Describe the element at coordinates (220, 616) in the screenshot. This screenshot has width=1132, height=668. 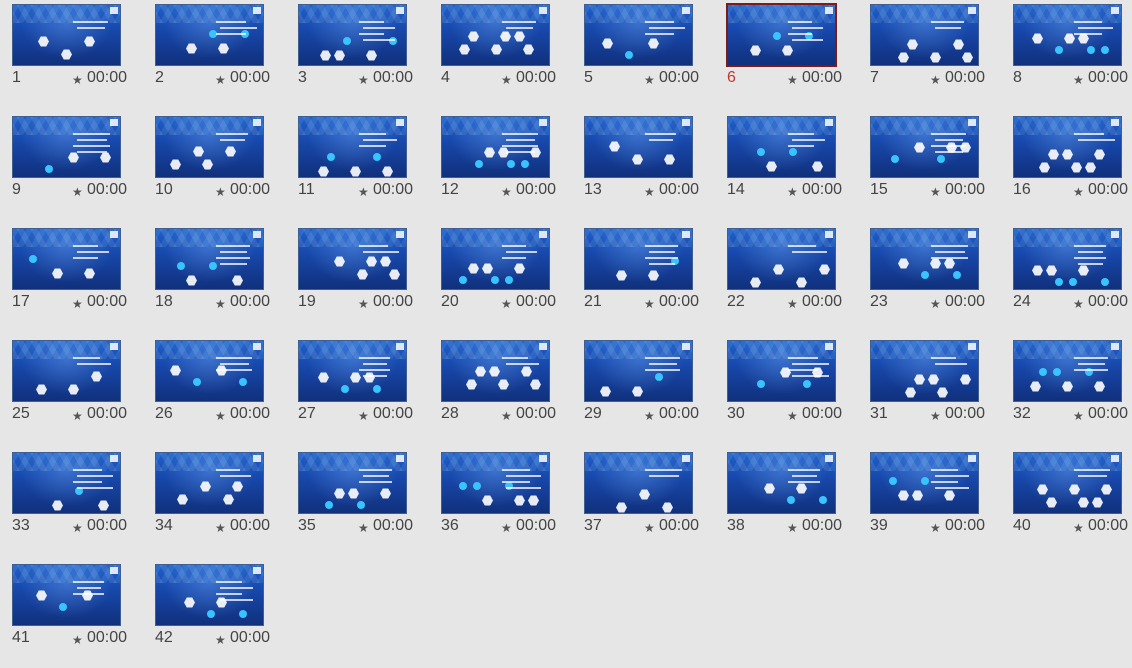
I see `slide-thumbnail-42: 42 ★ 00:00` at that location.